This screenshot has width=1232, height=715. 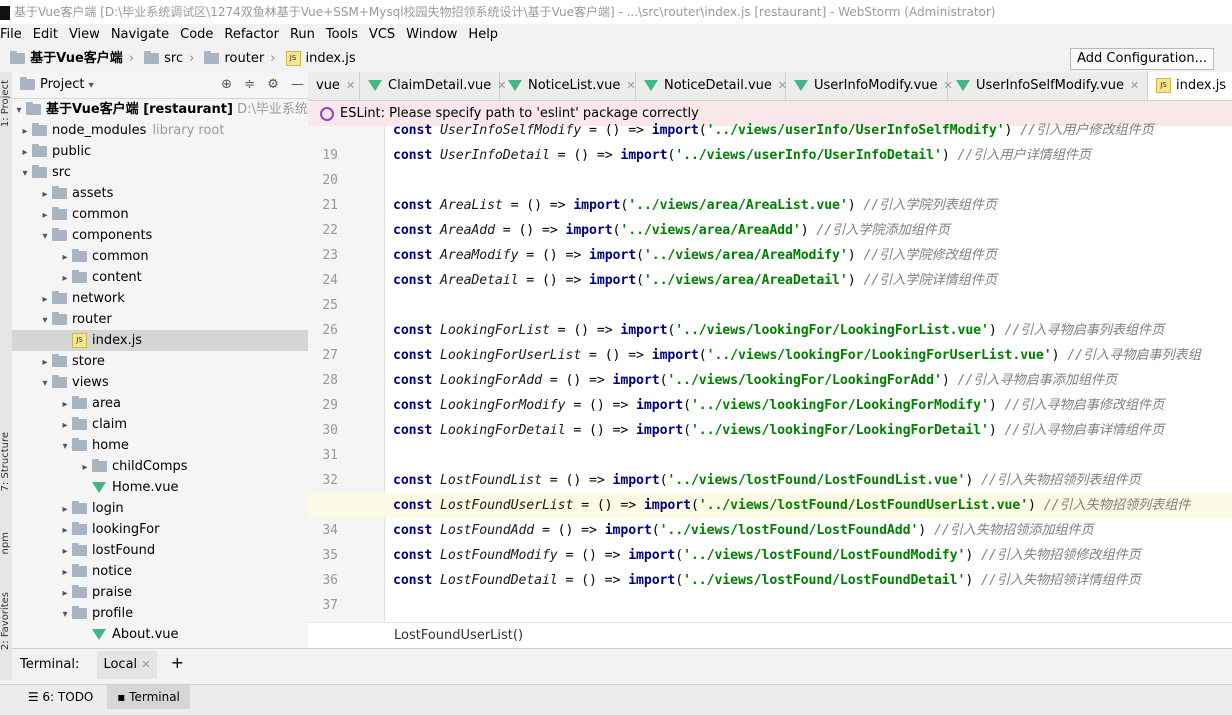 I want to click on editor-tab: vue ✕, so click(x=334, y=86).